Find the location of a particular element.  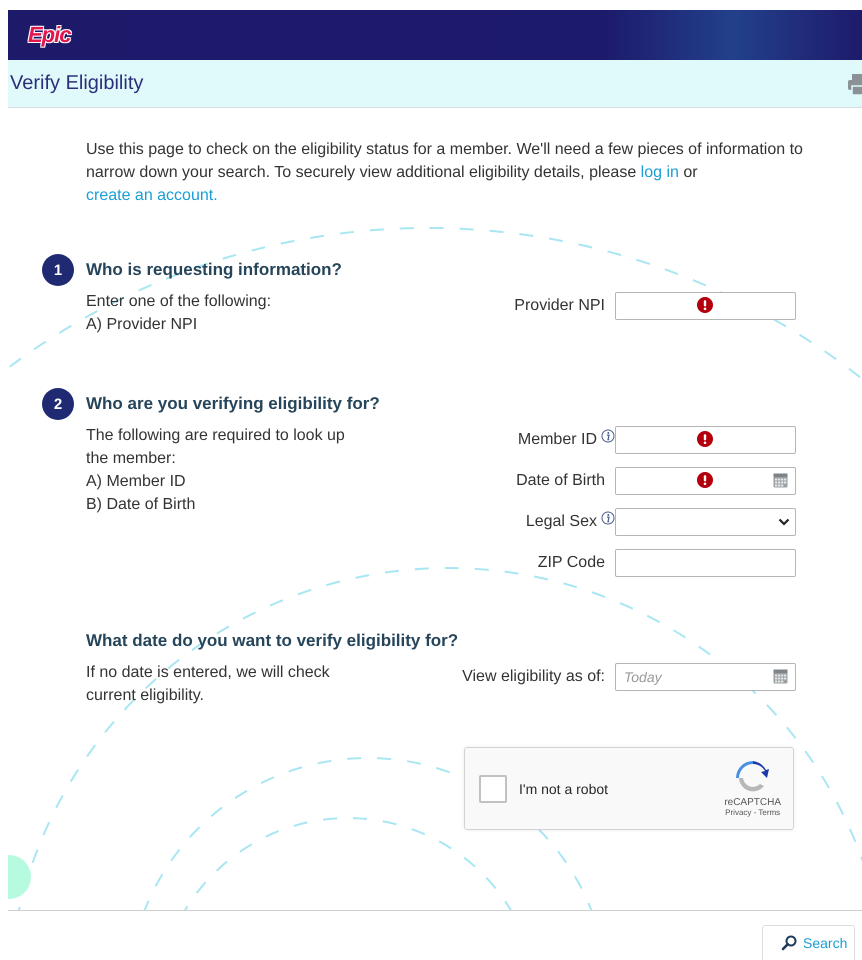

intro-text: Use this page to check on the eligibility status for a member. We'll need a few pieces of information to narrow down your search. To securely view additional eligibility details, please log in or create an account. is located at coordinates (444, 173).